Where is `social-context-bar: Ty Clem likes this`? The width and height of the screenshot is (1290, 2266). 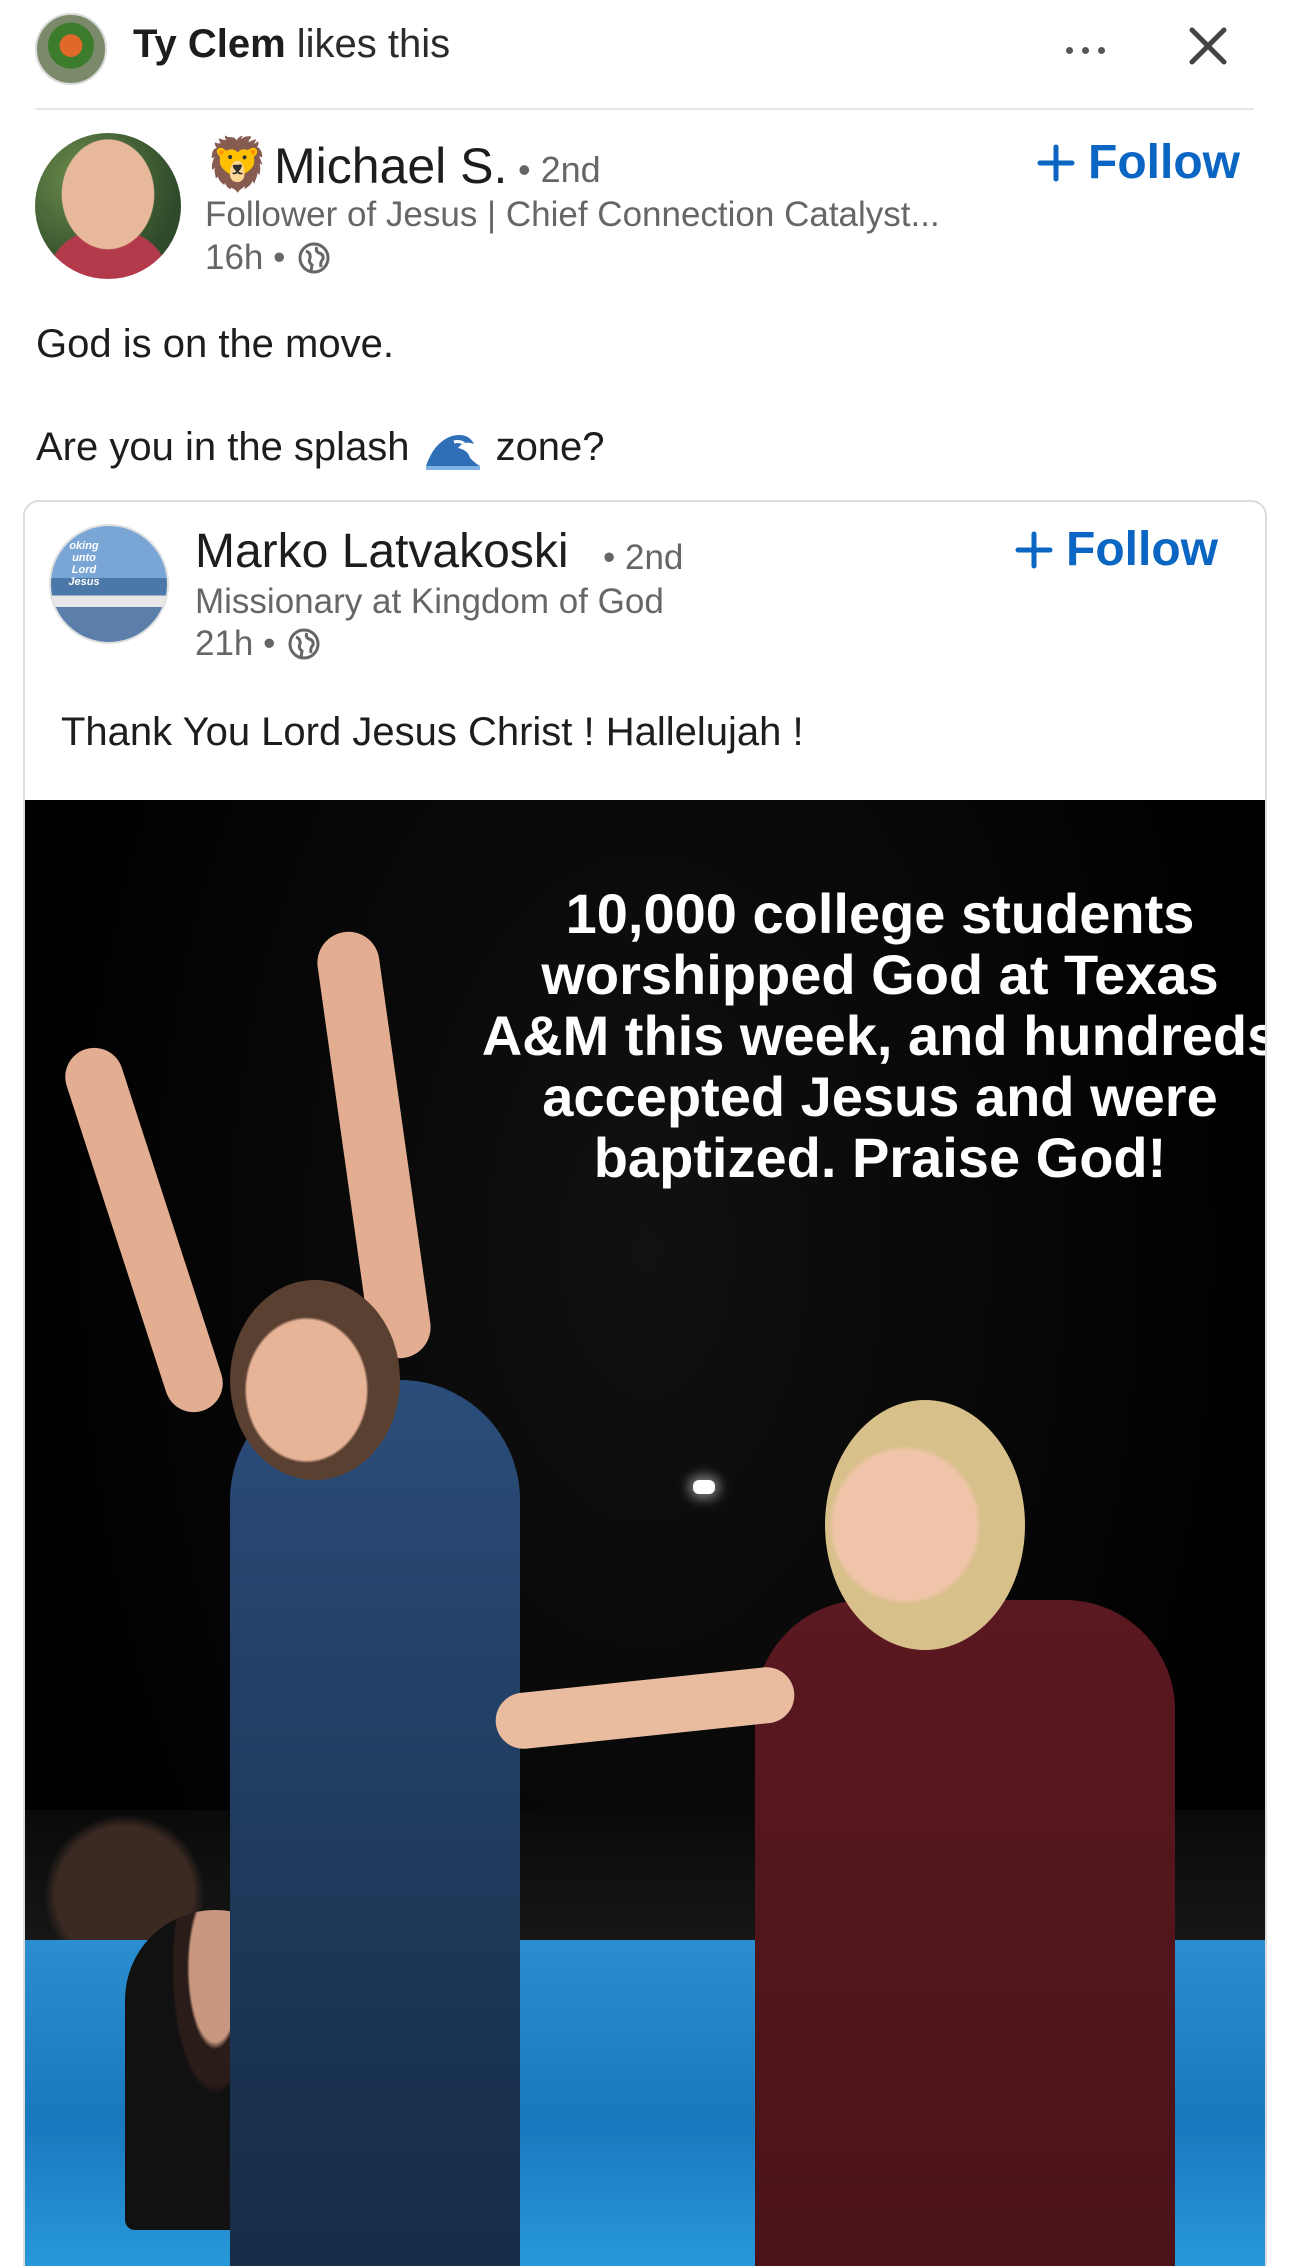 social-context-bar: Ty Clem likes this is located at coordinates (645, 55).